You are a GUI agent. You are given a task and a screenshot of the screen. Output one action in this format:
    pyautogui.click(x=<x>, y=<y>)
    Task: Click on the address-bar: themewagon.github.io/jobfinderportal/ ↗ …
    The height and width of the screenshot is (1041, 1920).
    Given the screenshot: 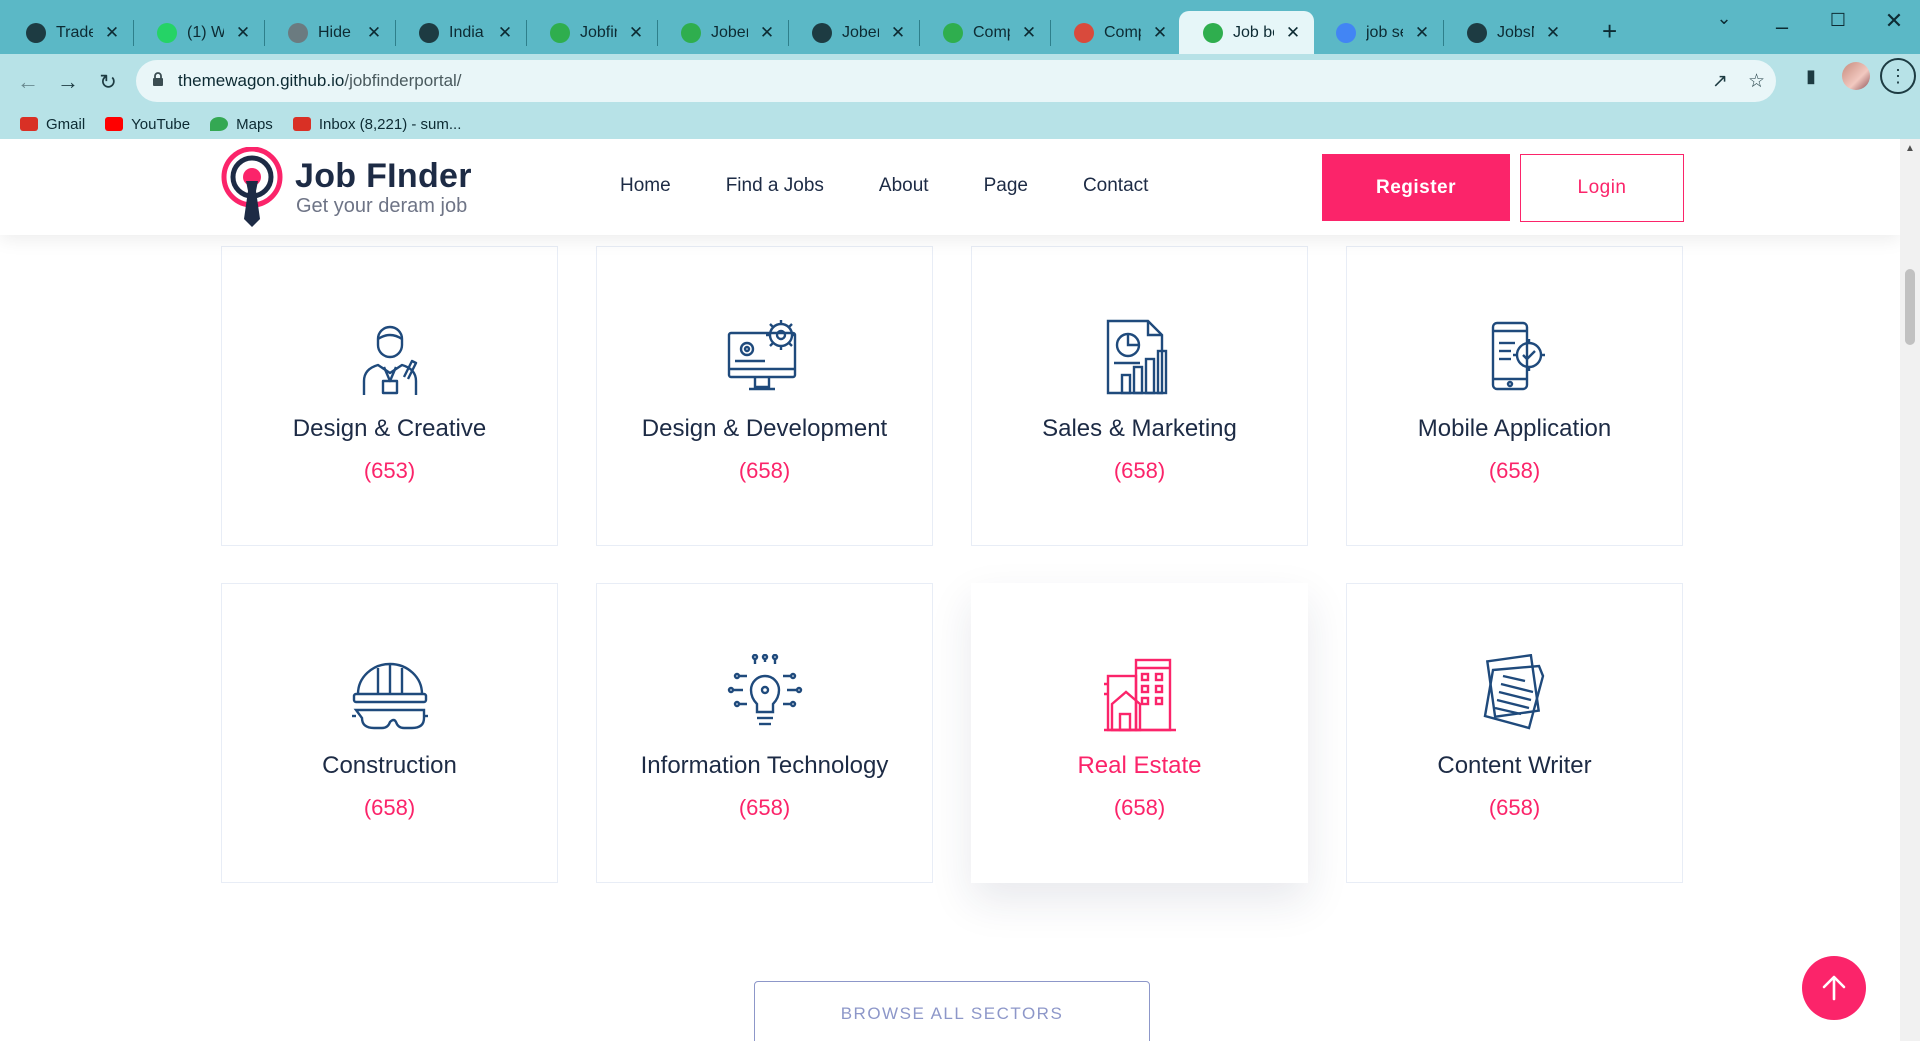 What is the action you would take?
    pyautogui.click(x=956, y=81)
    